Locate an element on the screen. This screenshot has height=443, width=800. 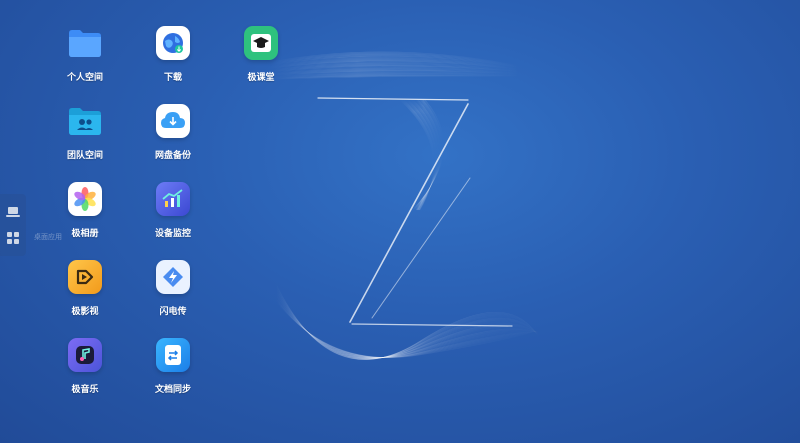
desktop-icon-device-monitor: 设备监控 is located at coordinates (173, 215).